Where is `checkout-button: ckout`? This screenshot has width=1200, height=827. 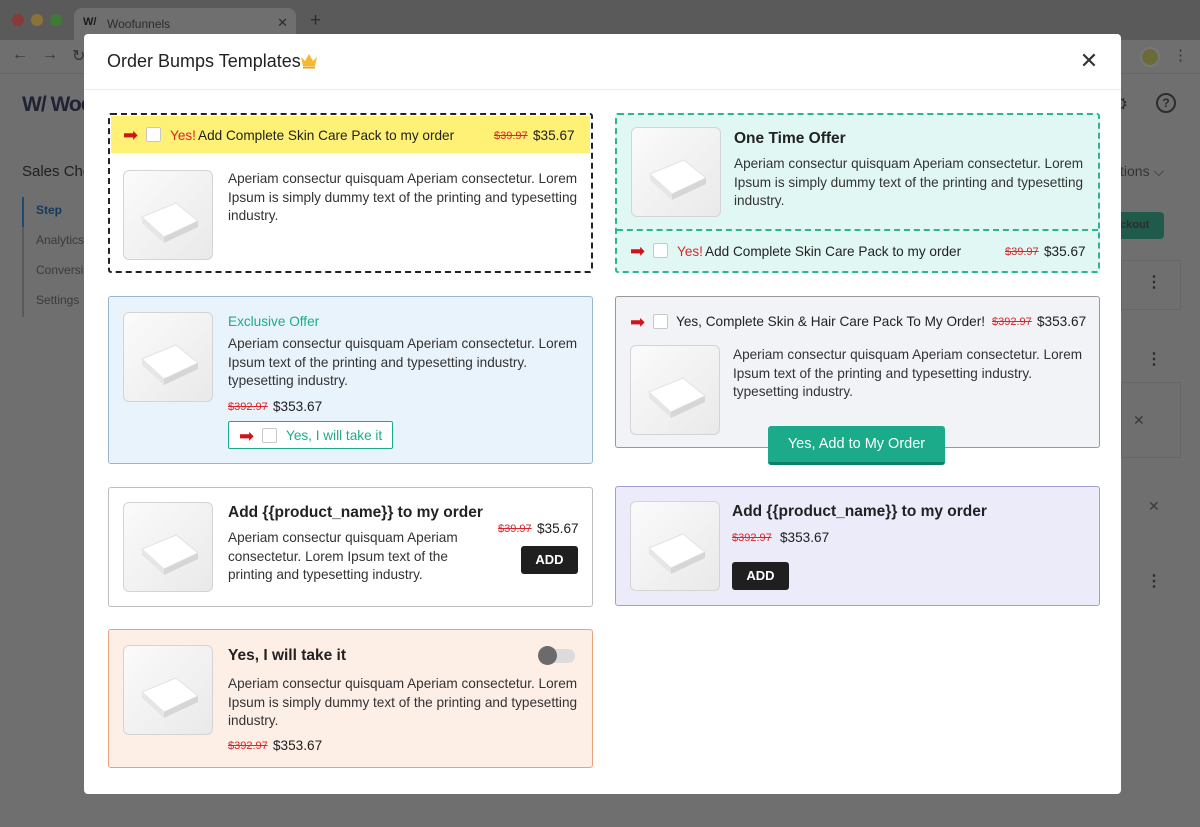 checkout-button: ckout is located at coordinates (1141, 225).